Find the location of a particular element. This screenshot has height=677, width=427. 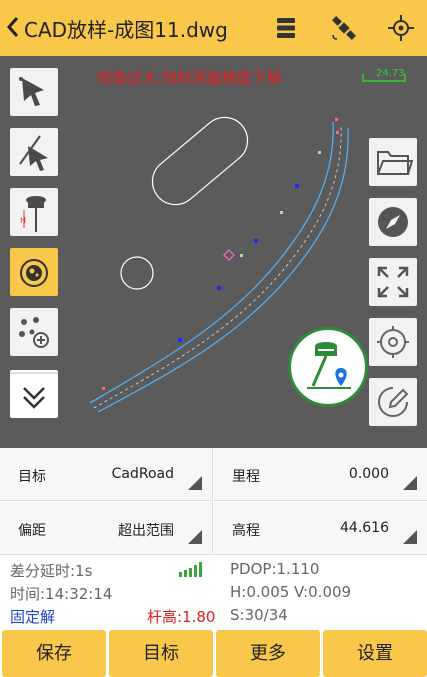

mileage-field: 里程 0.000 is located at coordinates (320, 474).